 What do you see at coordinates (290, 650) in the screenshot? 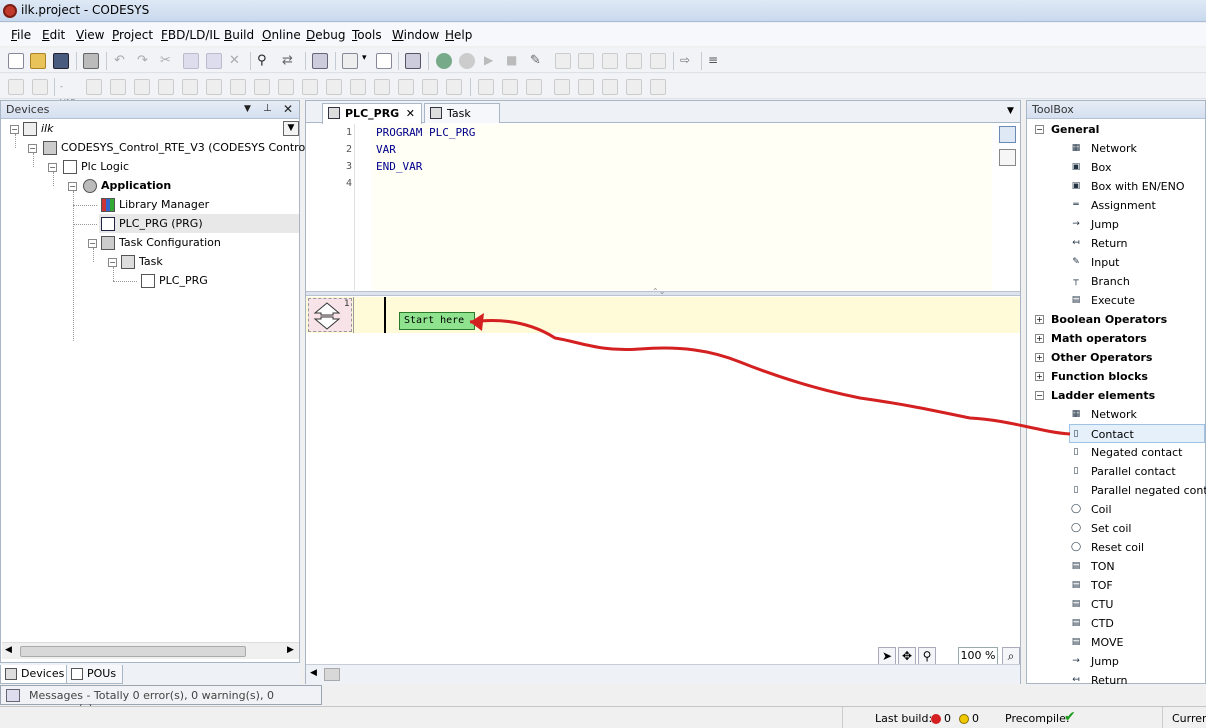
I see `scroll-right-icon: ▶` at bounding box center [290, 650].